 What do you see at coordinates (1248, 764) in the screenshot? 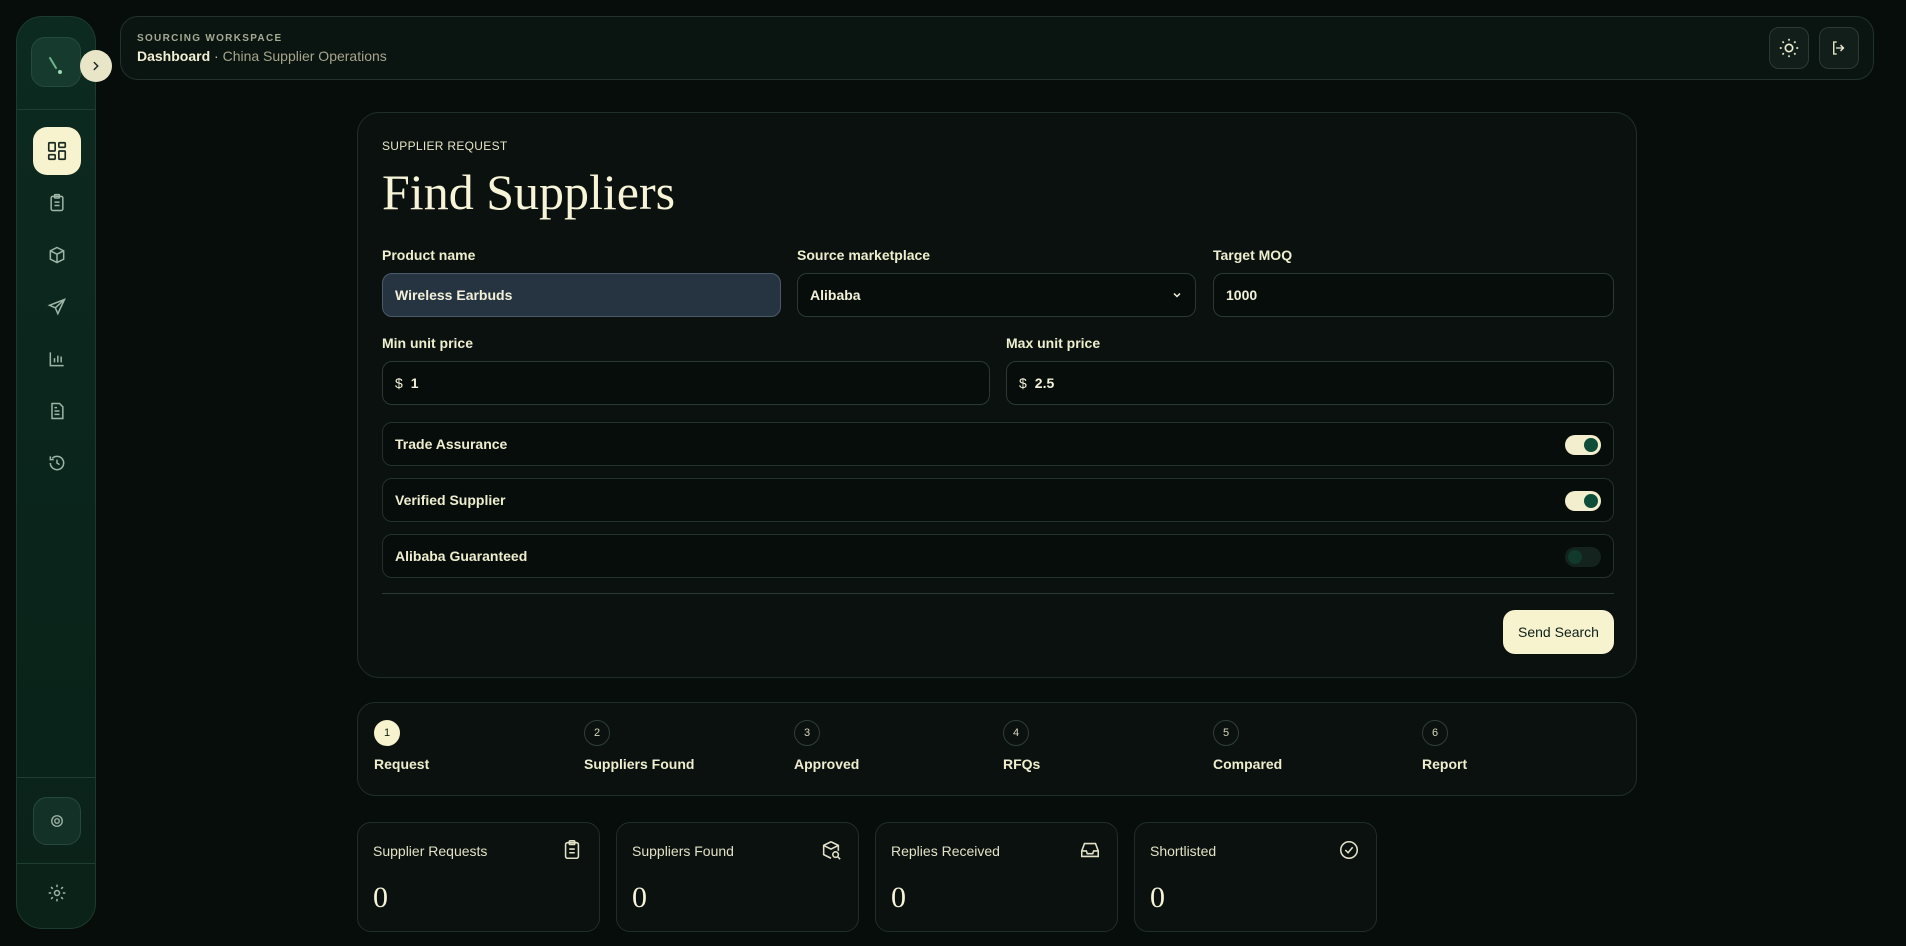
I see `step-label: Compared` at bounding box center [1248, 764].